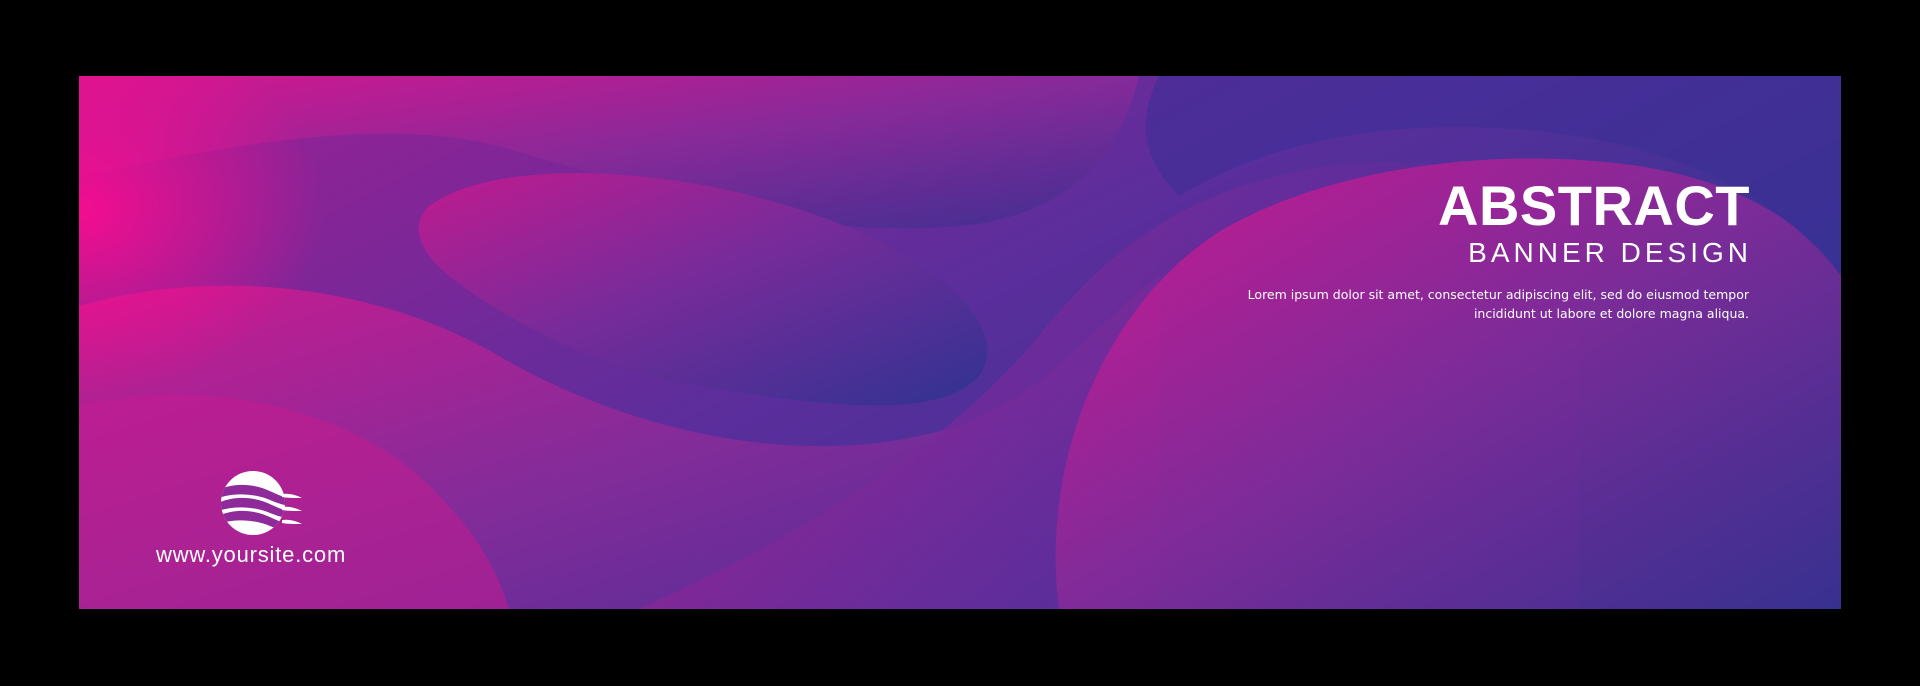 The height and width of the screenshot is (686, 1920). What do you see at coordinates (261, 503) in the screenshot?
I see `sphere-waves-logo-icon` at bounding box center [261, 503].